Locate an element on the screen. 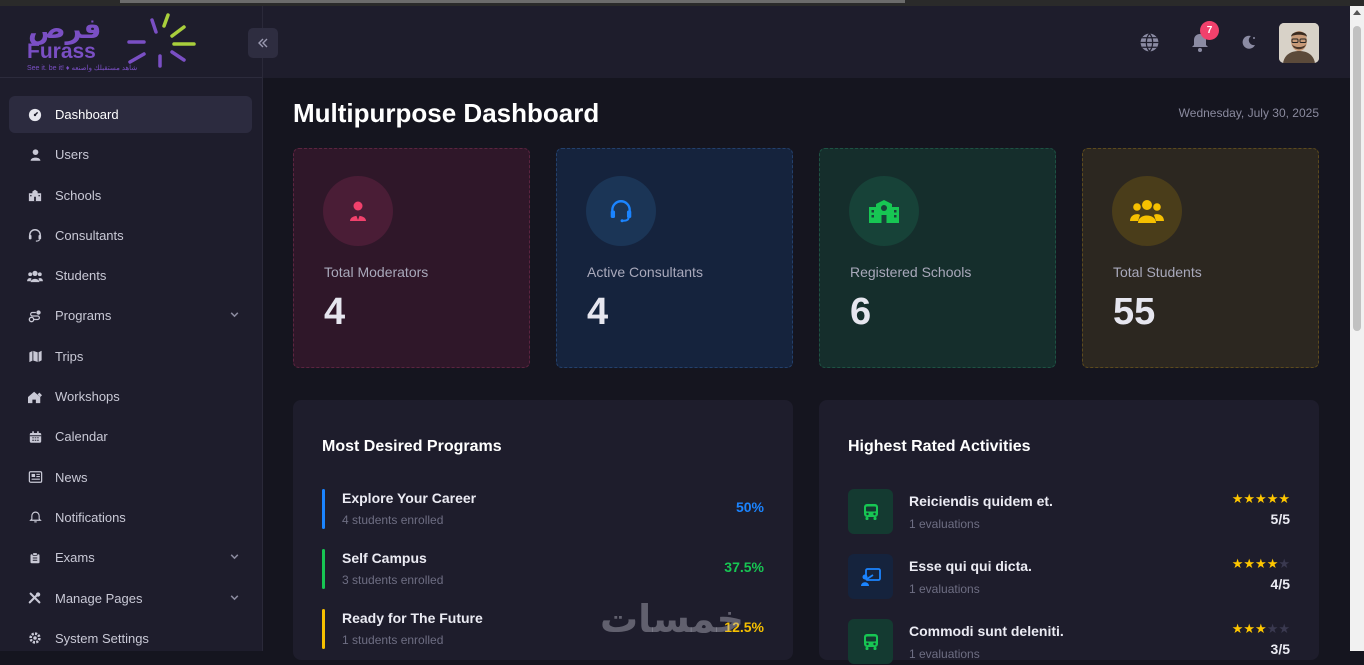 This screenshot has width=1364, height=665. sidebar-item-manage-pages: Manage Pages is located at coordinates (130, 598).